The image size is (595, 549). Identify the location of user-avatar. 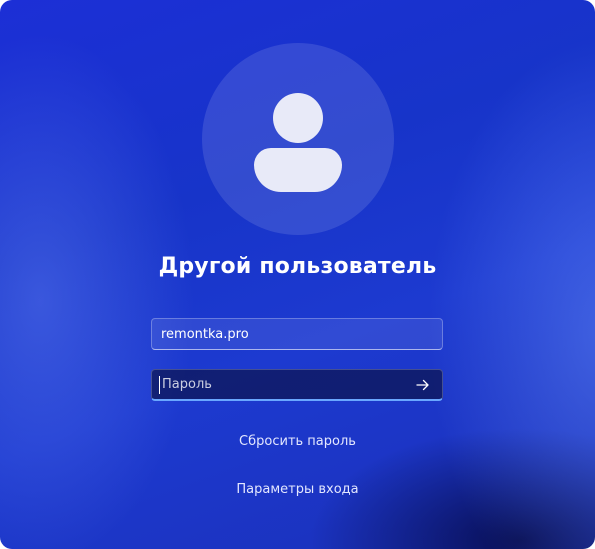
(298, 139).